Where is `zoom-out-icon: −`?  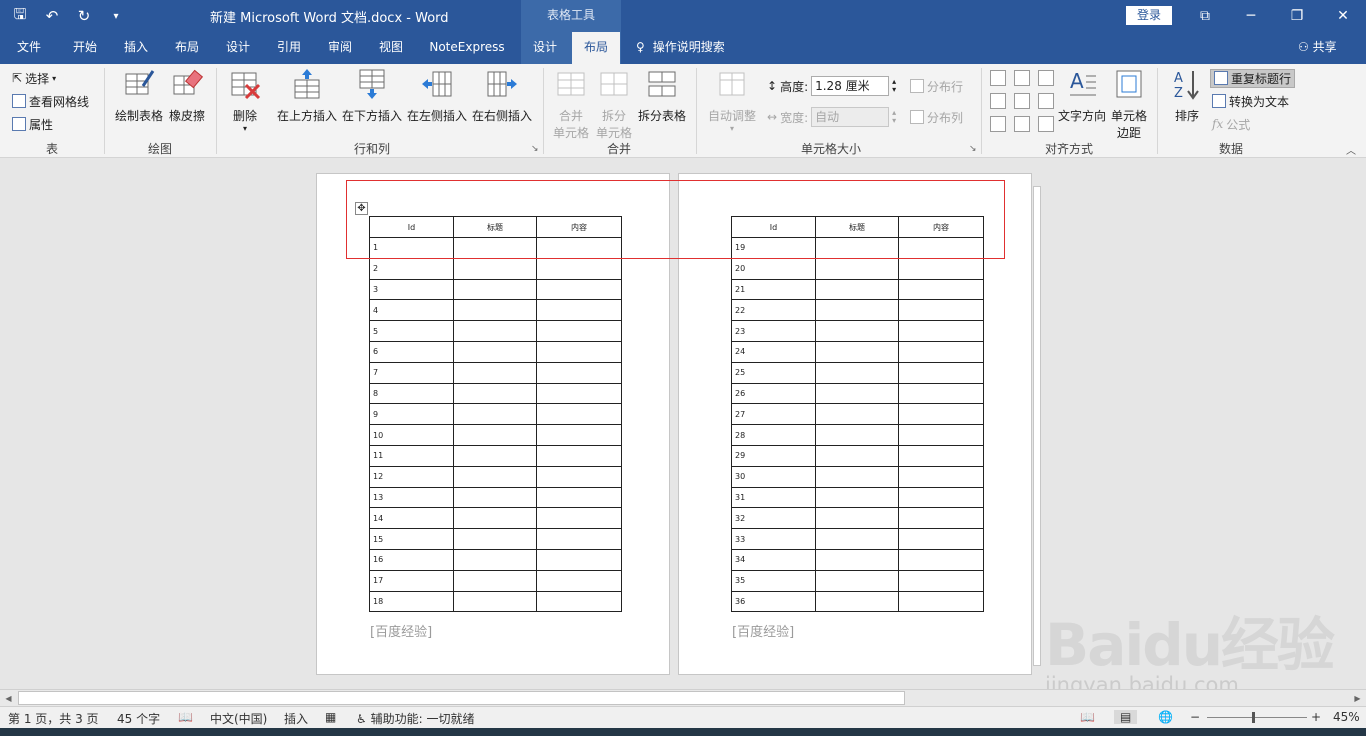
zoom-out-icon: − is located at coordinates (1195, 717).